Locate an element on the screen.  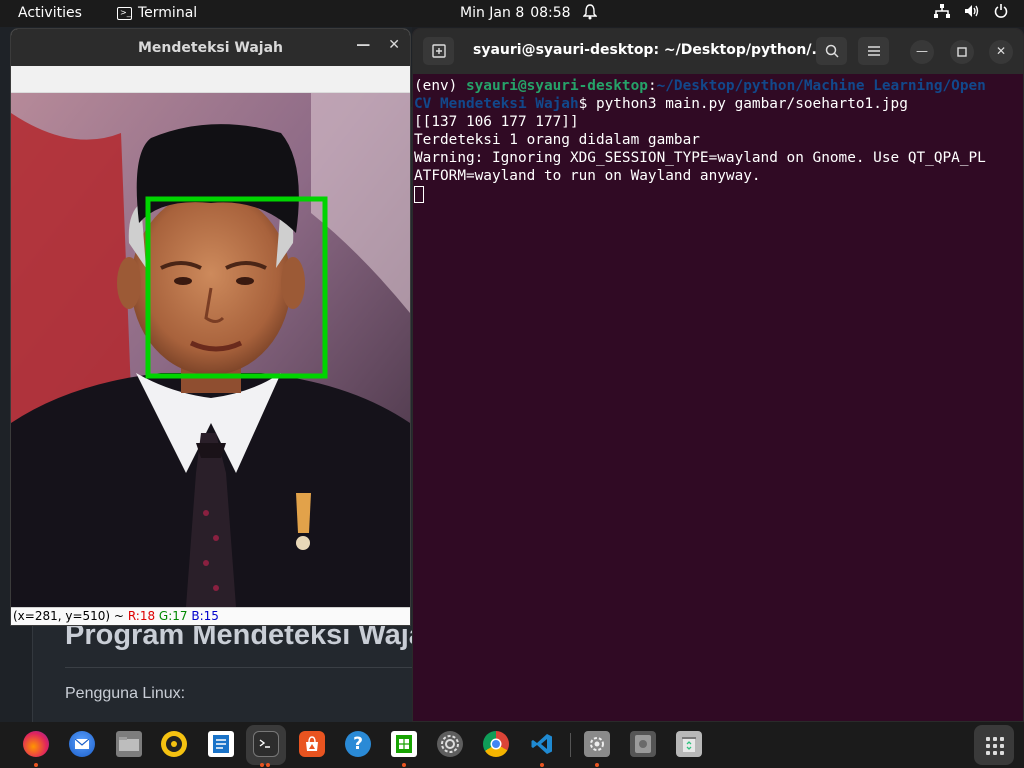
output-line: Terdeteksi 1 orang didalam gambar is located at coordinates (557, 140).